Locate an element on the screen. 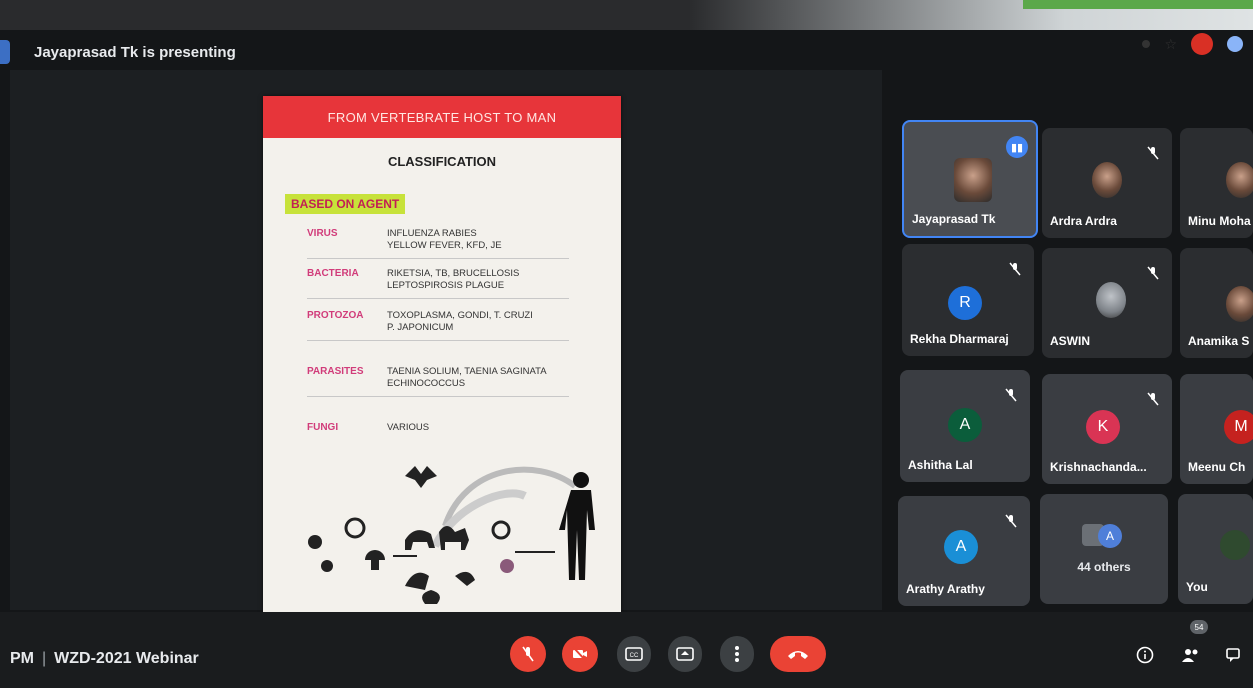 This screenshot has height=688, width=1253. row-line: ECHINOCOCCUS is located at coordinates (426, 383).